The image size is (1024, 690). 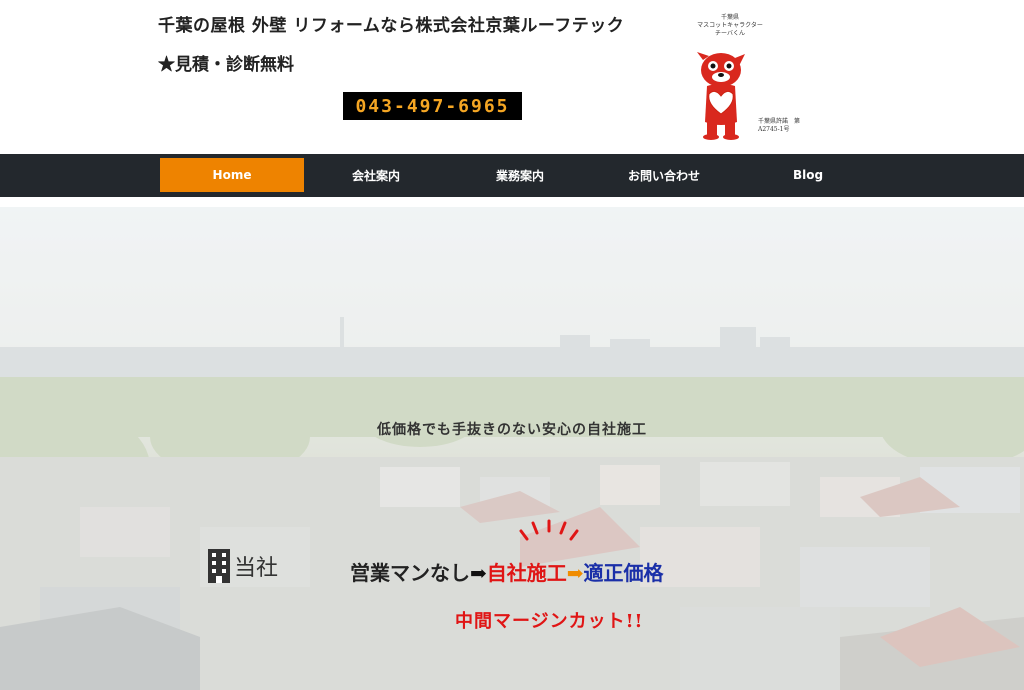 What do you see at coordinates (512, 430) in the screenshot?
I see `hero-tagline: 低価格でも手抜きのない安心の自社施工` at bounding box center [512, 430].